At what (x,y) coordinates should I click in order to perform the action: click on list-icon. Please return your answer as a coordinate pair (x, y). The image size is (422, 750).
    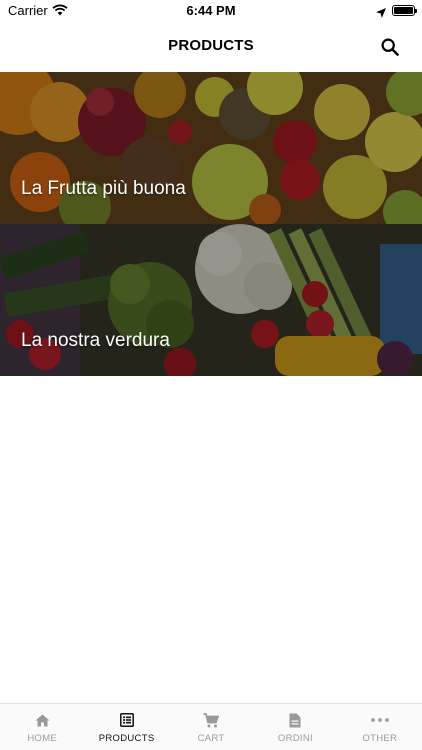
    Looking at the image, I should click on (126, 720).